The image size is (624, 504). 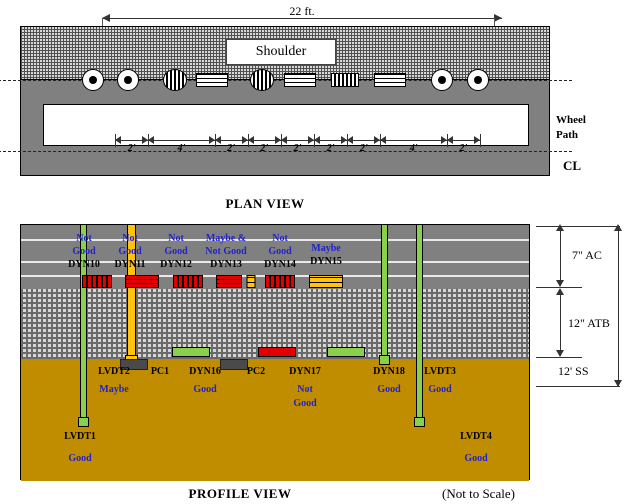 What do you see at coordinates (205, 371) in the screenshot?
I see `dyn16-id: DYN16` at bounding box center [205, 371].